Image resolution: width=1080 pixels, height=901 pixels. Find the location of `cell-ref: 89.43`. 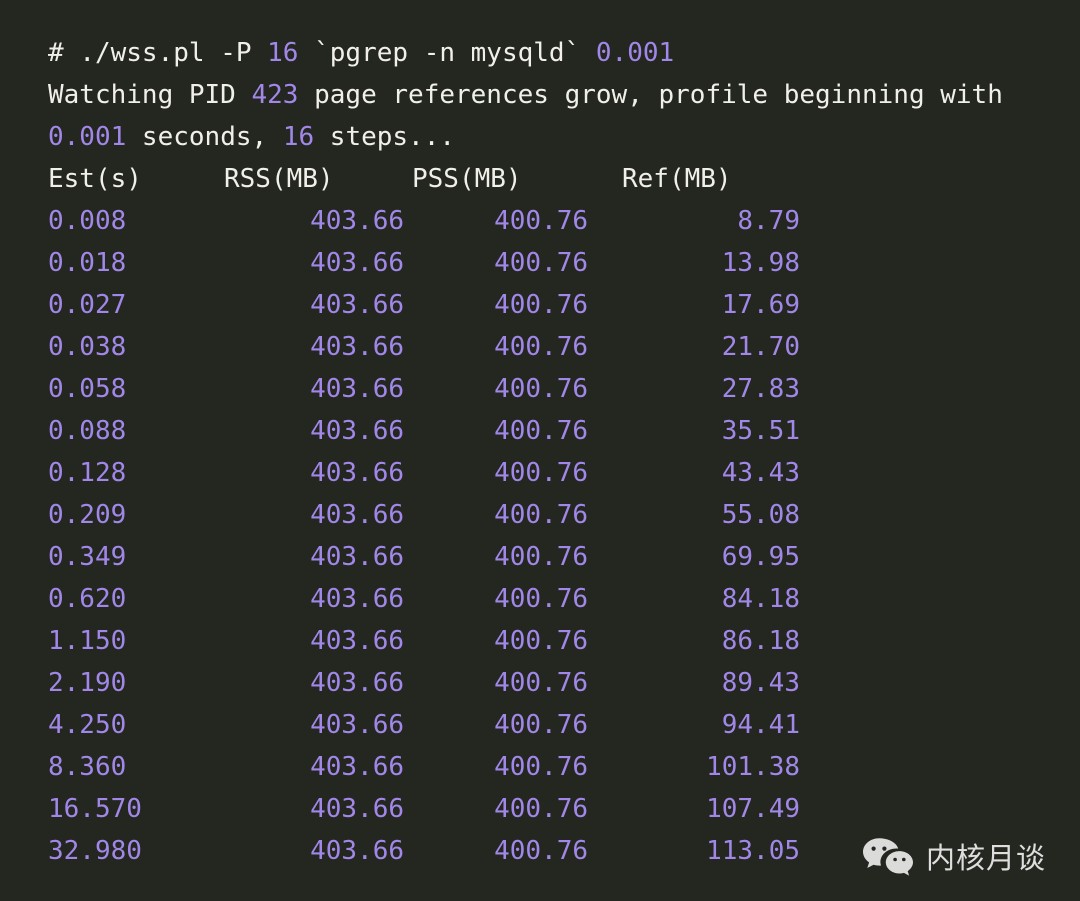

cell-ref: 89.43 is located at coordinates (760, 683).